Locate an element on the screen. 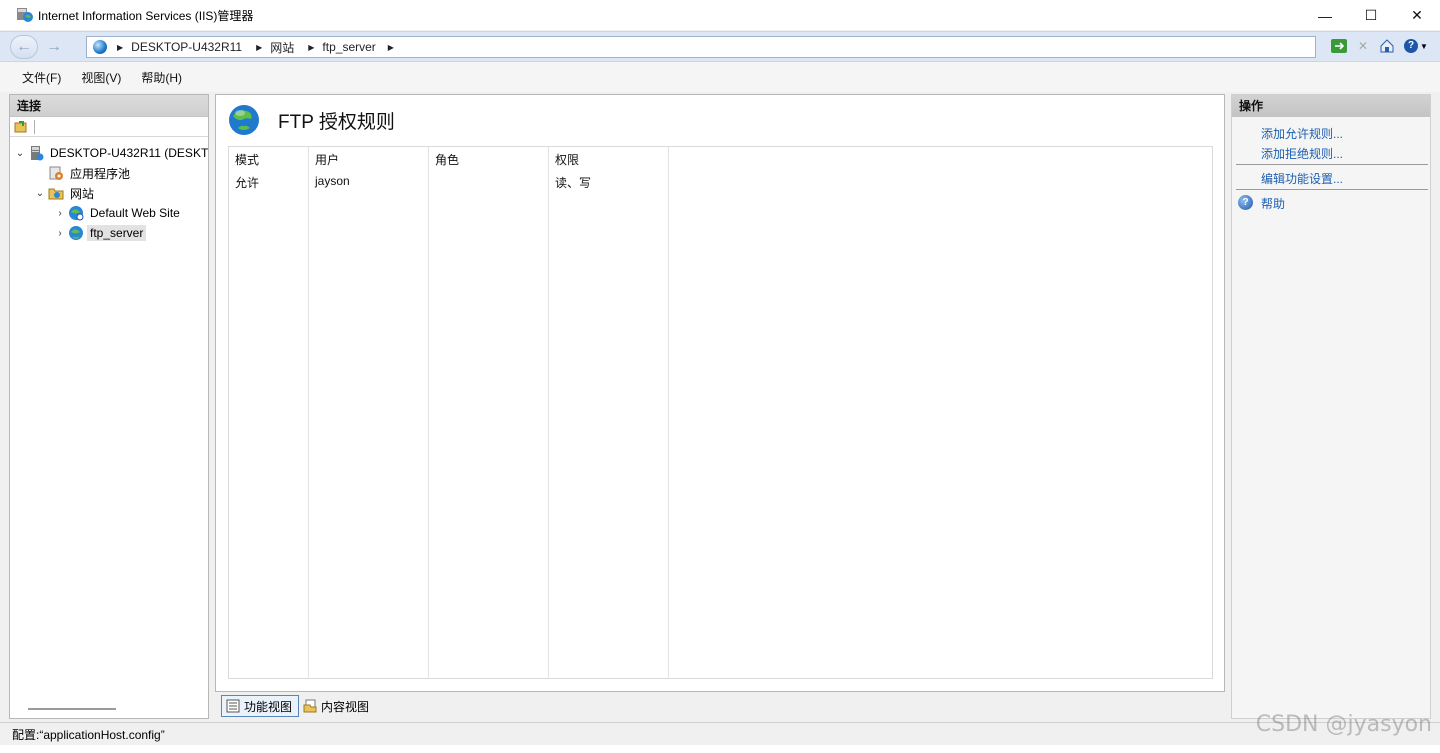 This screenshot has height=753, width=1440. tree-label: Default Web Site is located at coordinates (135, 213).